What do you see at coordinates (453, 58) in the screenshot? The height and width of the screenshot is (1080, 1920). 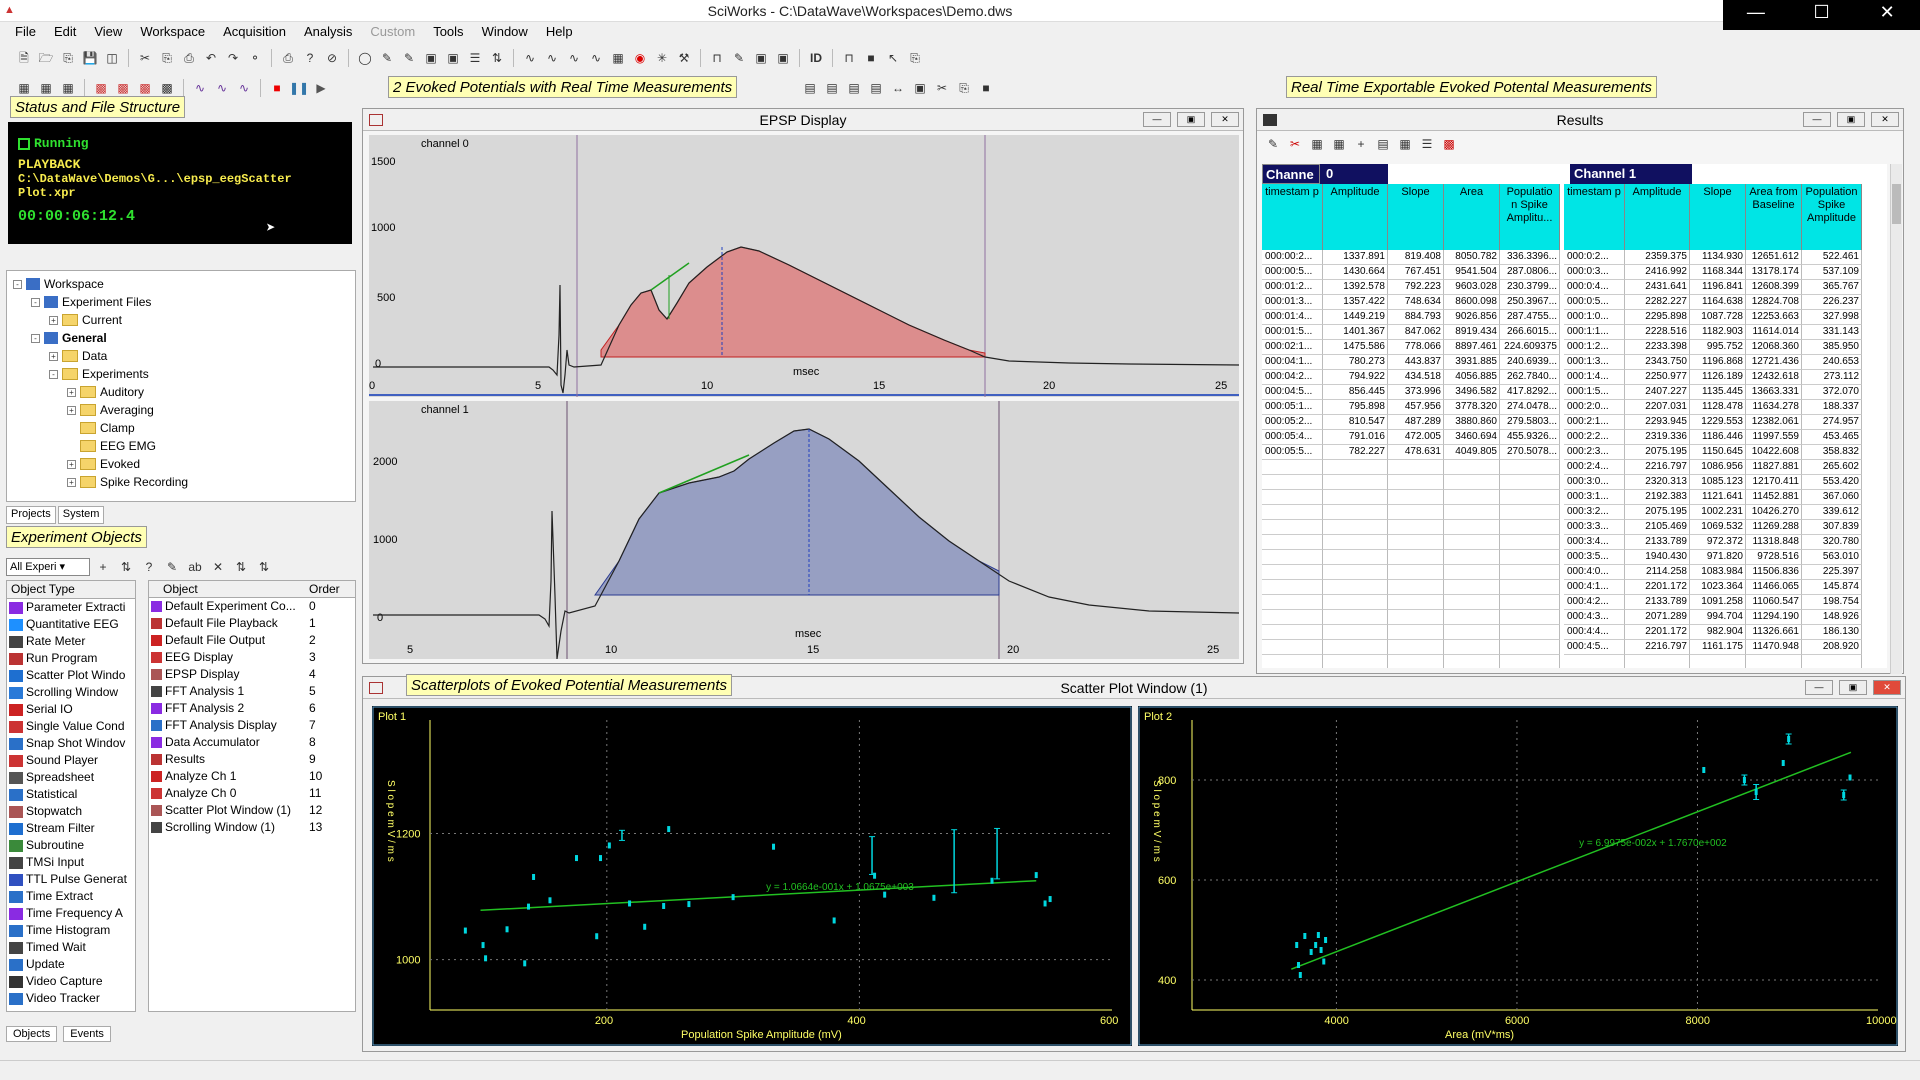 I see `window-edit-2-icon: ▣` at bounding box center [453, 58].